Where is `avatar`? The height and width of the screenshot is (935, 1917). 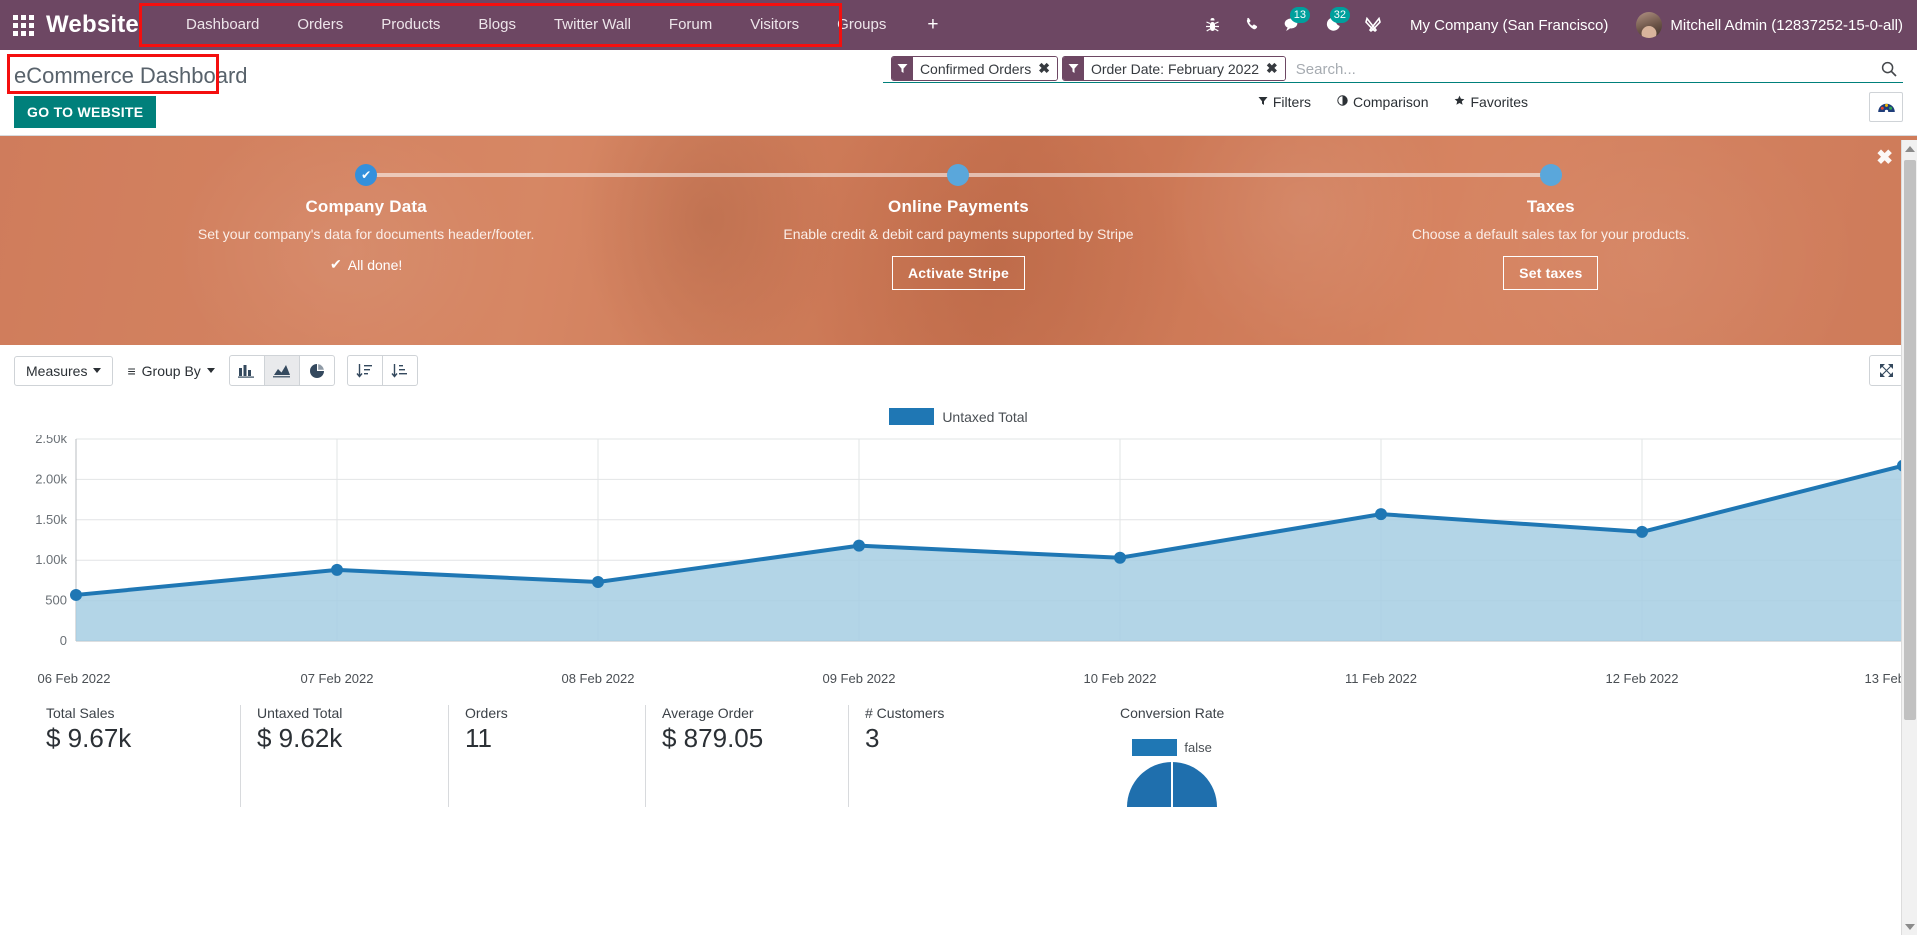
avatar is located at coordinates (1649, 25).